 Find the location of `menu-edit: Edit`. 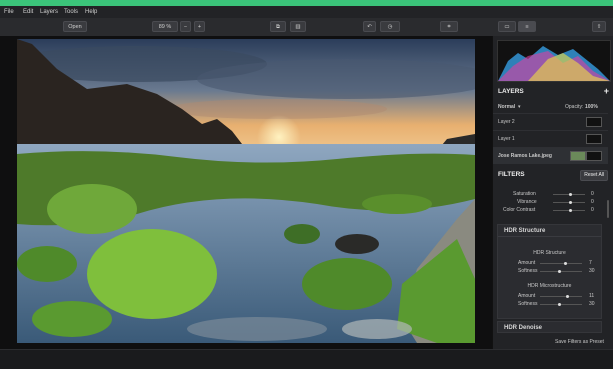

menu-edit: Edit is located at coordinates (28, 12).